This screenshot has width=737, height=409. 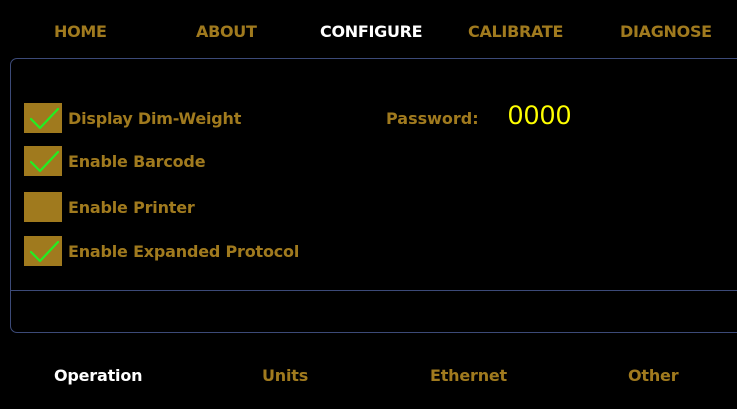 I want to click on nav-configure: CONFIGURE, so click(x=371, y=31).